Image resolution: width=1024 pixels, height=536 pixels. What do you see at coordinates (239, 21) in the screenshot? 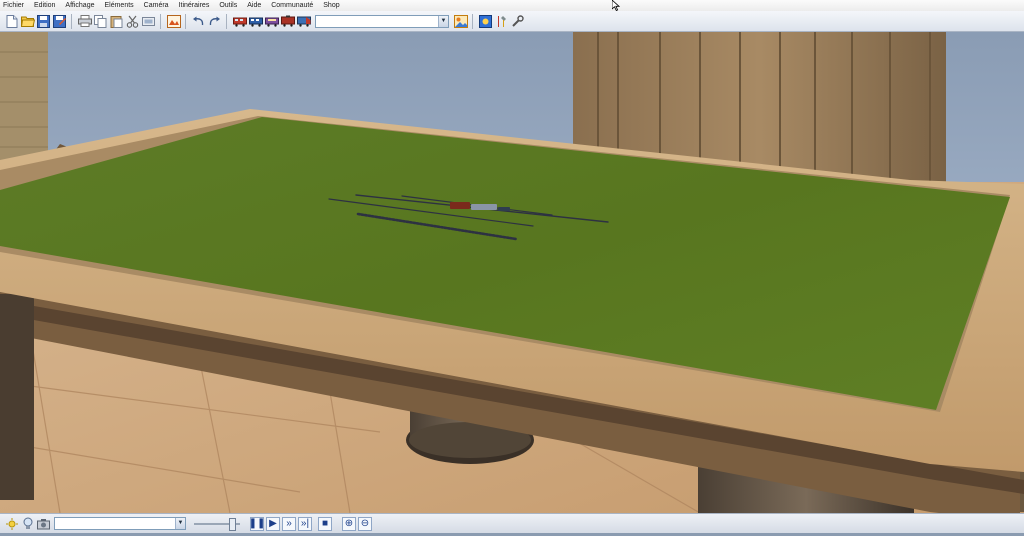
I see `train-a-icon` at bounding box center [239, 21].